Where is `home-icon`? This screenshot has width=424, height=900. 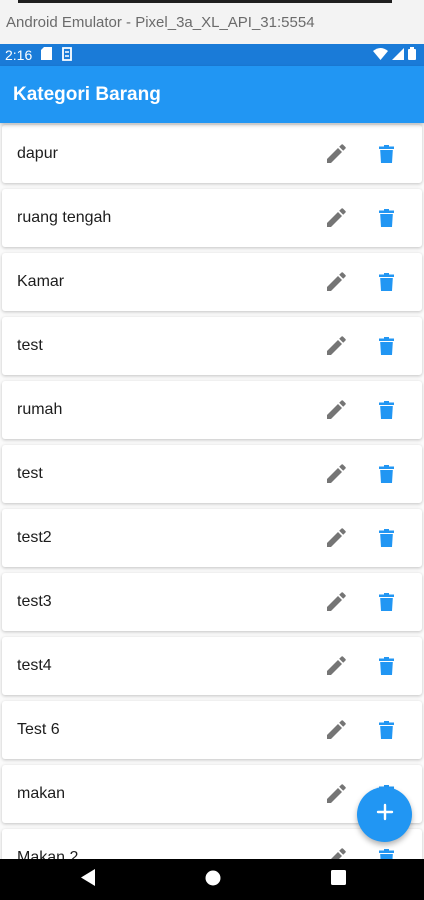
home-icon is located at coordinates (213, 880).